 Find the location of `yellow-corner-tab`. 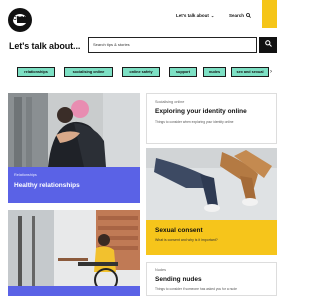

yellow-corner-tab is located at coordinates (269, 14).